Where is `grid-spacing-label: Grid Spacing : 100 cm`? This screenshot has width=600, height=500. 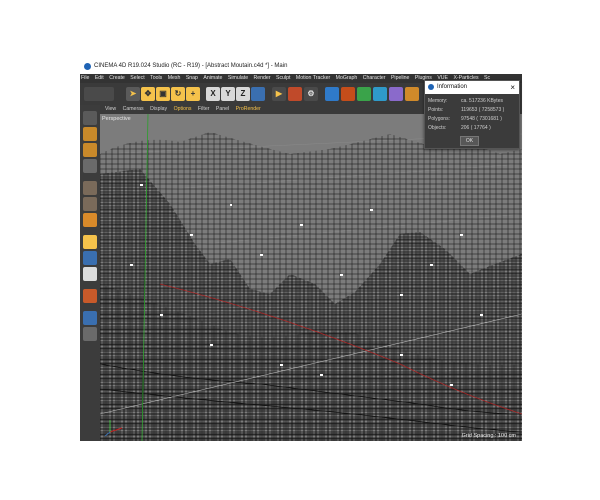
grid-spacing-label: Grid Spacing : 100 cm is located at coordinates (488, 436).